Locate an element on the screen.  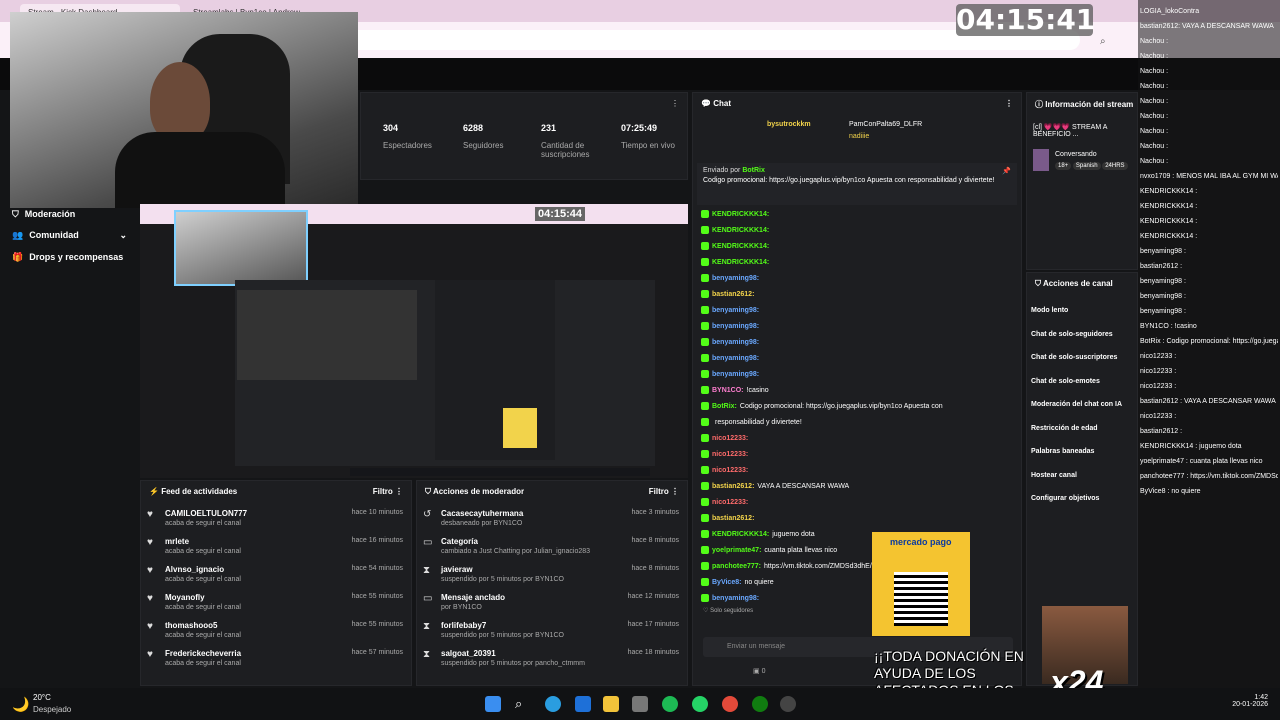
chat-username: panchotee777: is located at coordinates (736, 566).